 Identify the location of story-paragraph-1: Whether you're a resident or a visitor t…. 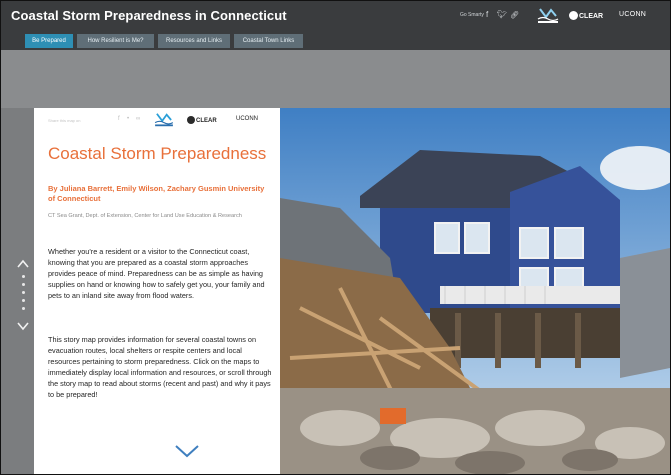
(156, 273).